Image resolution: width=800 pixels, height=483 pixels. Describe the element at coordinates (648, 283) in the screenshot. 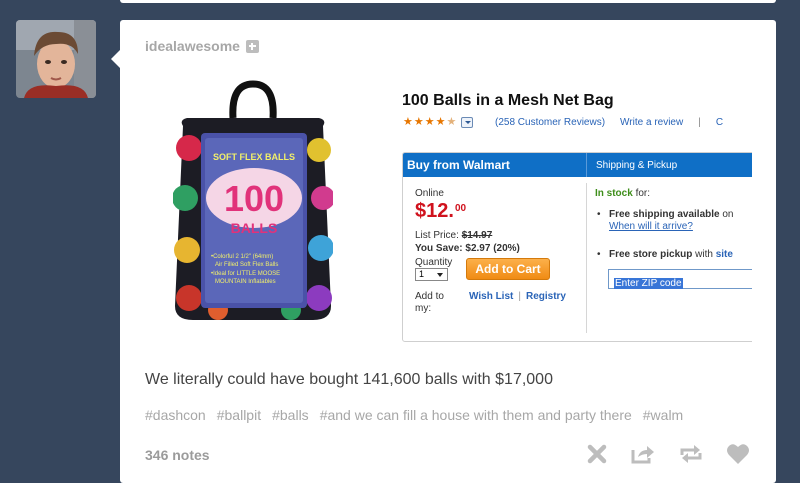

I see `zip-code-text: Enter ZIP code` at that location.